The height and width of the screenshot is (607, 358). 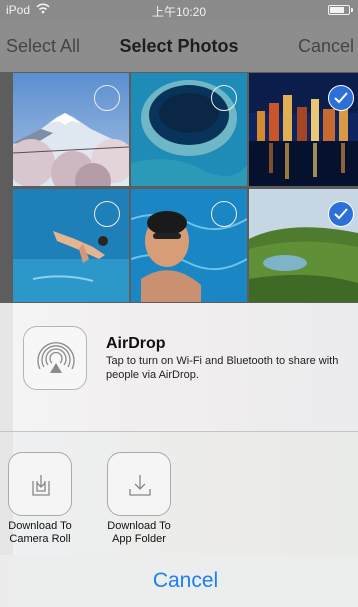 I want to click on airdrop-rings-icon, so click(x=56, y=357).